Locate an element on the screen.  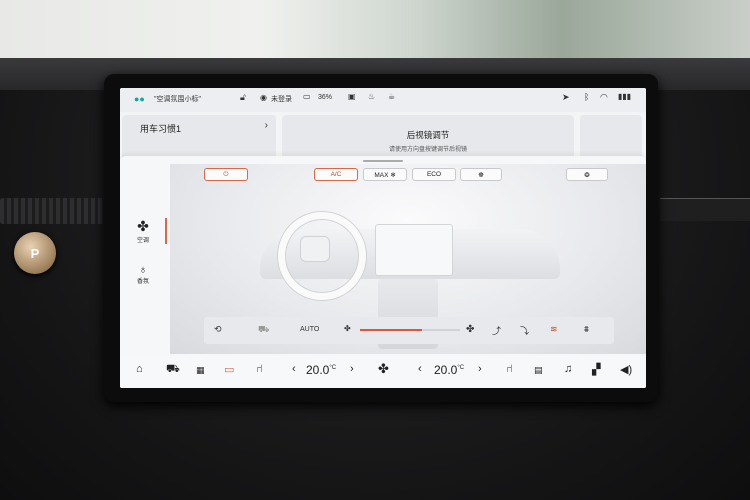
left-temp-unit: °C is located at coordinates (333, 368).